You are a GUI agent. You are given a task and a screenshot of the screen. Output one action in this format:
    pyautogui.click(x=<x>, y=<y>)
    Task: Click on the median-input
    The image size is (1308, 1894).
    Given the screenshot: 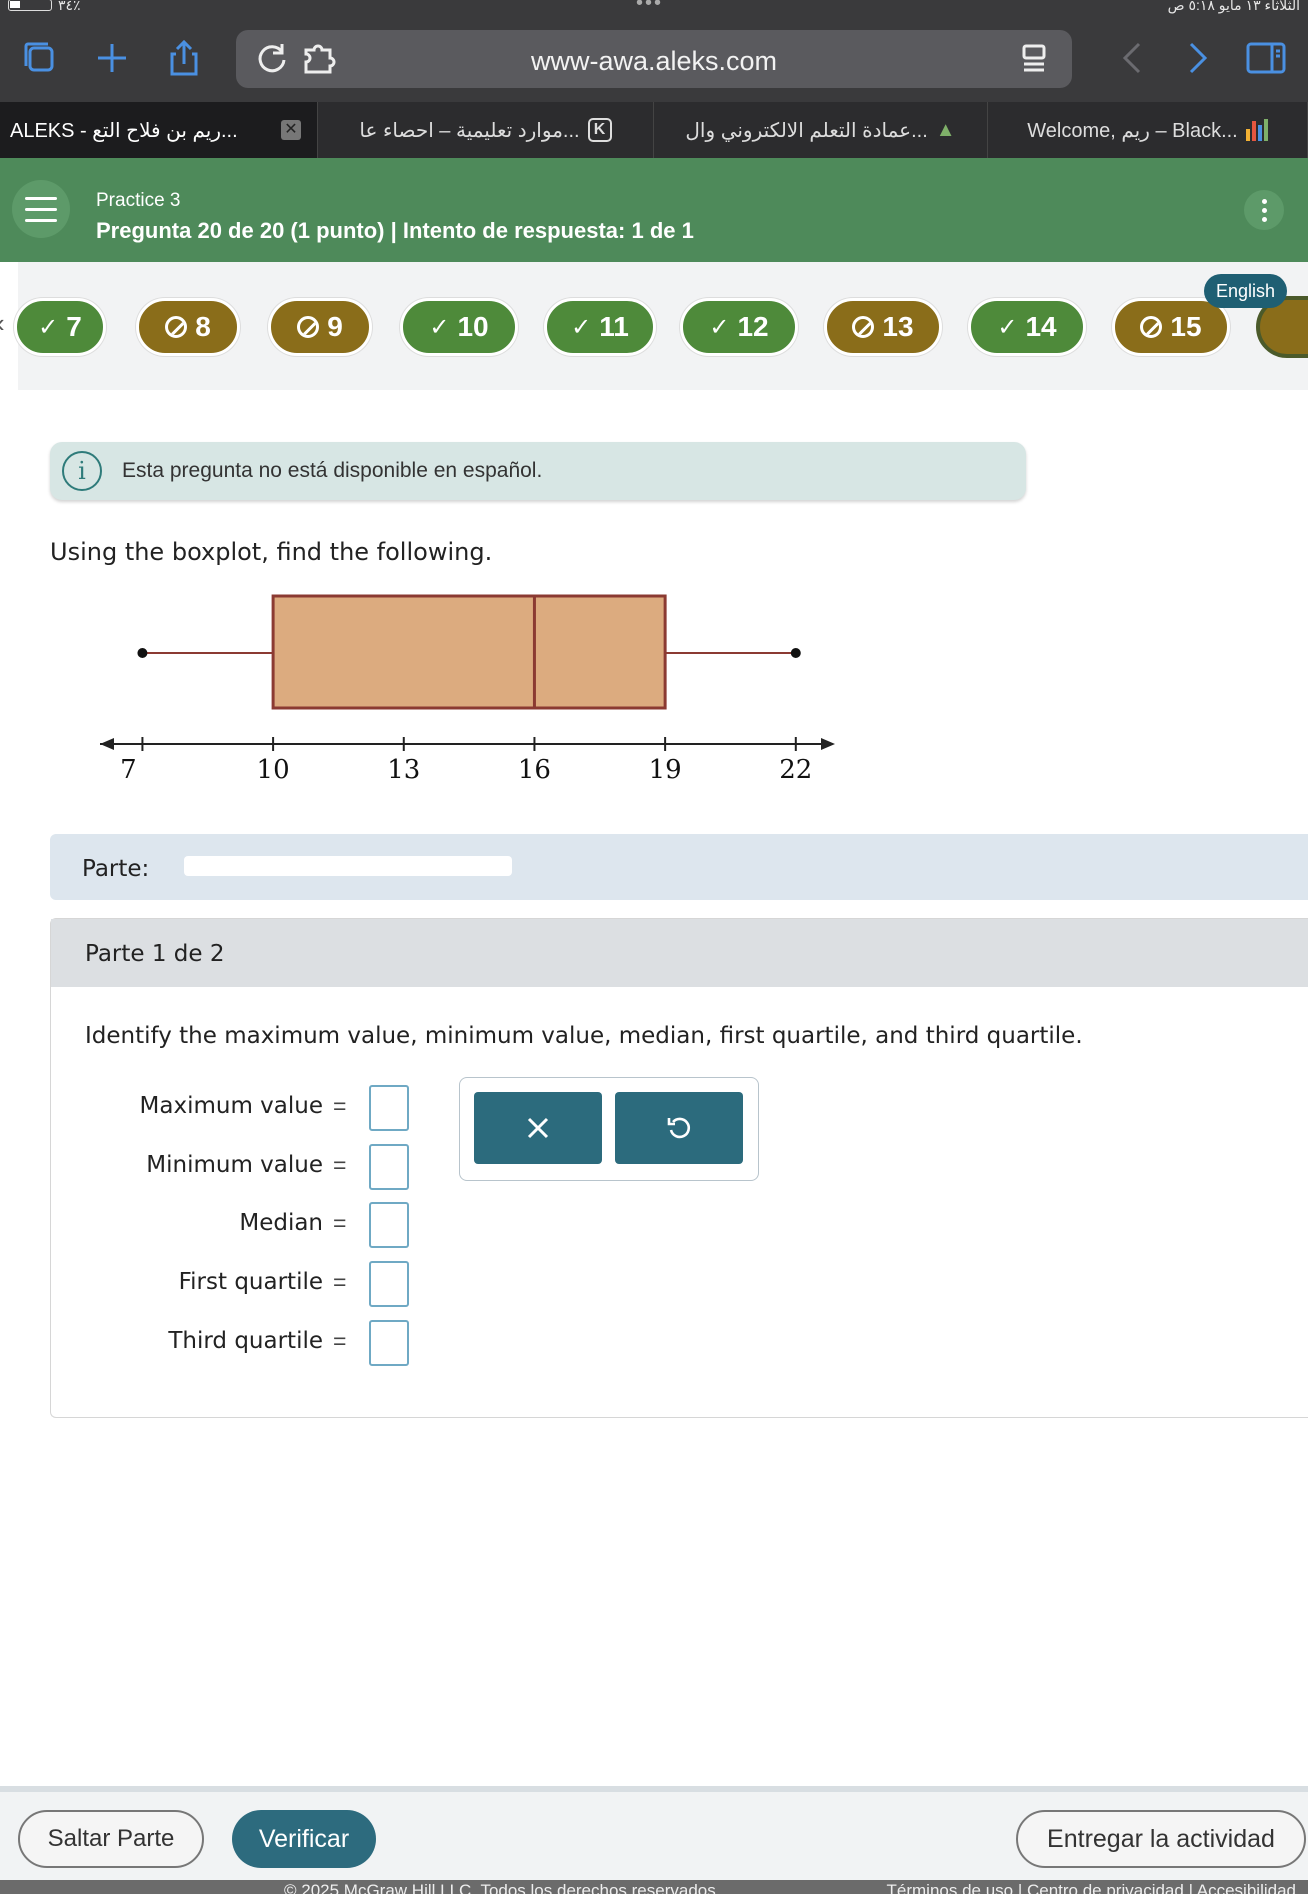 What is the action you would take?
    pyautogui.click(x=389, y=1225)
    